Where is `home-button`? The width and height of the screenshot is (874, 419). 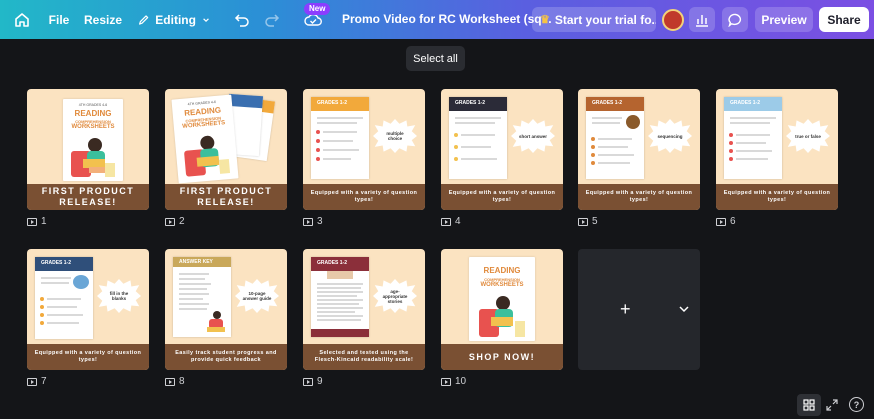
home-button is located at coordinates (22, 19).